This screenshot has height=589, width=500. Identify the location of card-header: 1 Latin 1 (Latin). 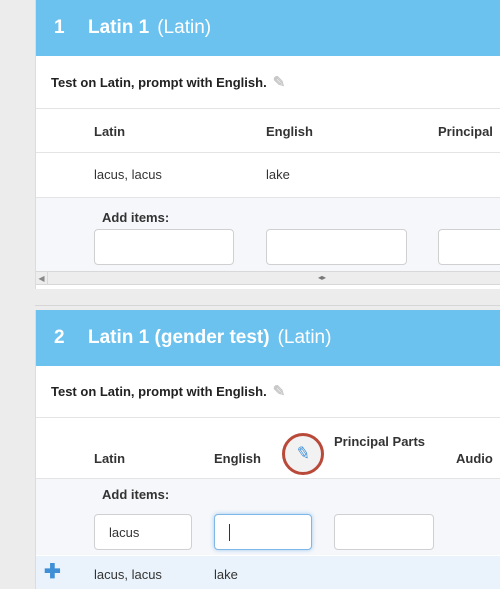
(268, 28).